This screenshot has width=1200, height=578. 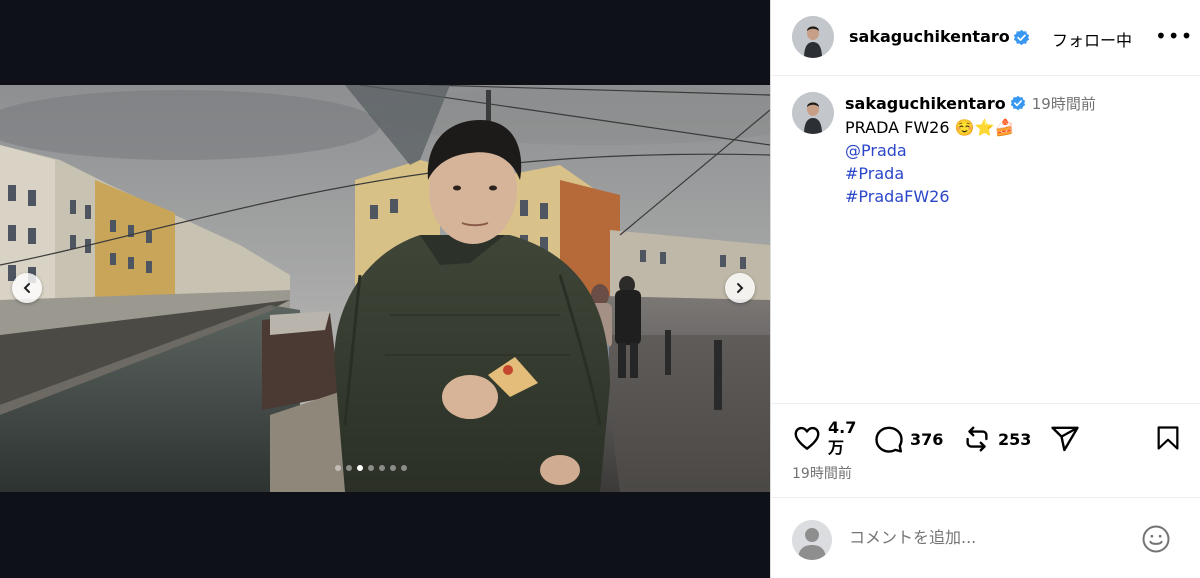 I want to click on bookmark-icon, so click(x=1168, y=438).